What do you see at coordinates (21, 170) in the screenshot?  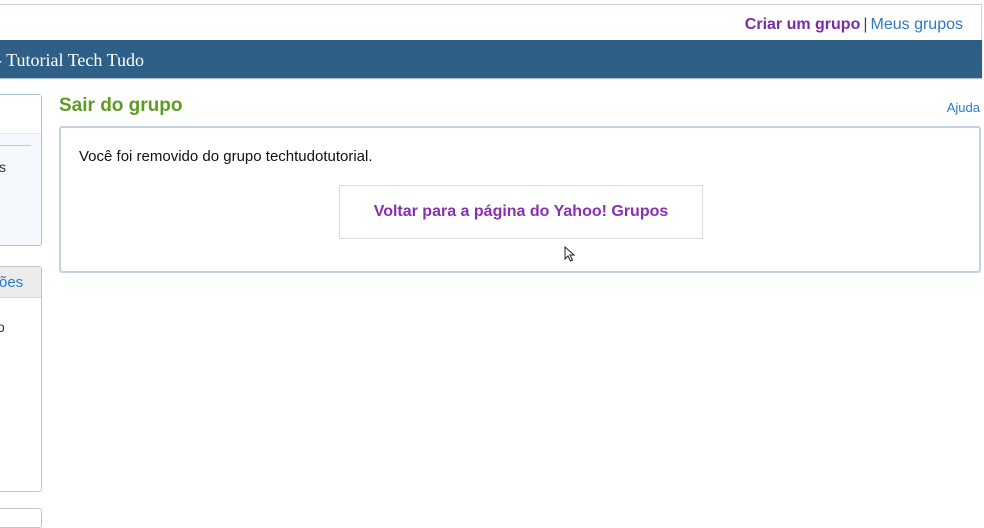 I see `sidebar-panel-top: s` at bounding box center [21, 170].